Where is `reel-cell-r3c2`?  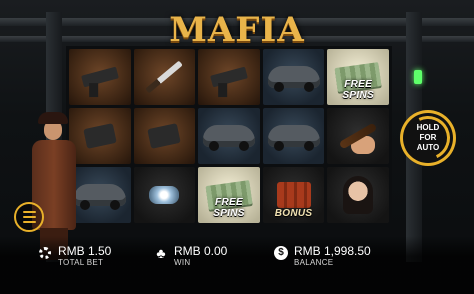
reel-cell-r3c2 is located at coordinates (164, 195).